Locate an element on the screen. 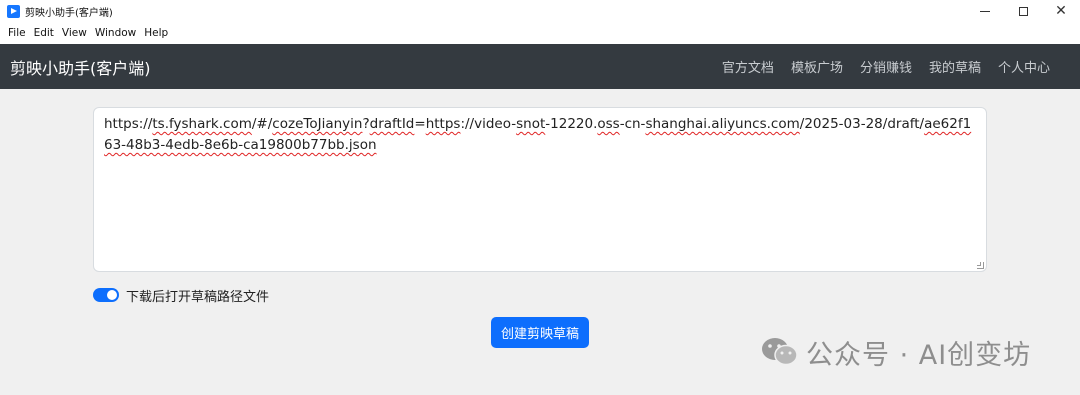 The height and width of the screenshot is (395, 1080). wechat-icon is located at coordinates (780, 352).